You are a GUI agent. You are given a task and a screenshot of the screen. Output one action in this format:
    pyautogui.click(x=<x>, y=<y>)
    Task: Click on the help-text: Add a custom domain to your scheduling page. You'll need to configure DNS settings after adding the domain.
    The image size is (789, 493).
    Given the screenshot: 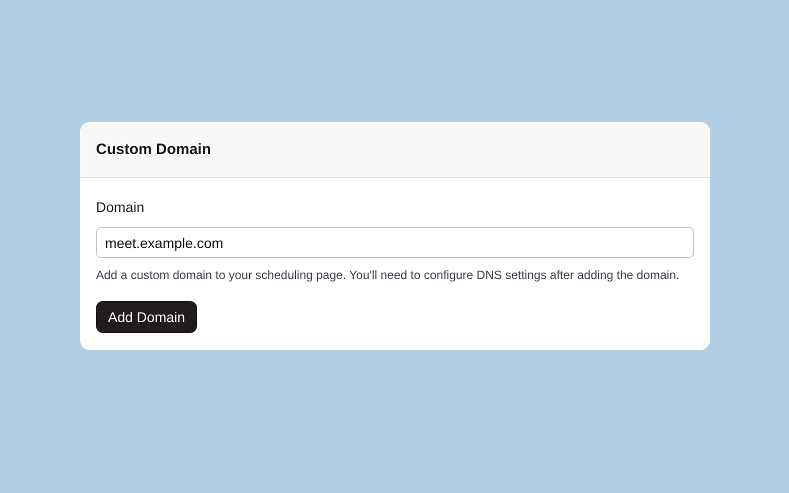 What is the action you would take?
    pyautogui.click(x=388, y=275)
    